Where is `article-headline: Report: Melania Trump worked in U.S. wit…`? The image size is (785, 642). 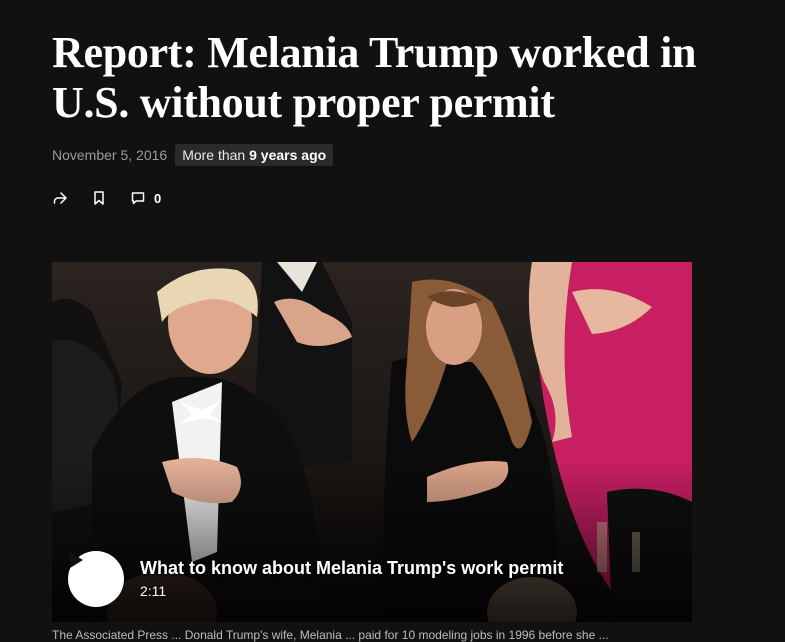
article-headline: Report: Melania Trump worked in U.S. wit… is located at coordinates (374, 77).